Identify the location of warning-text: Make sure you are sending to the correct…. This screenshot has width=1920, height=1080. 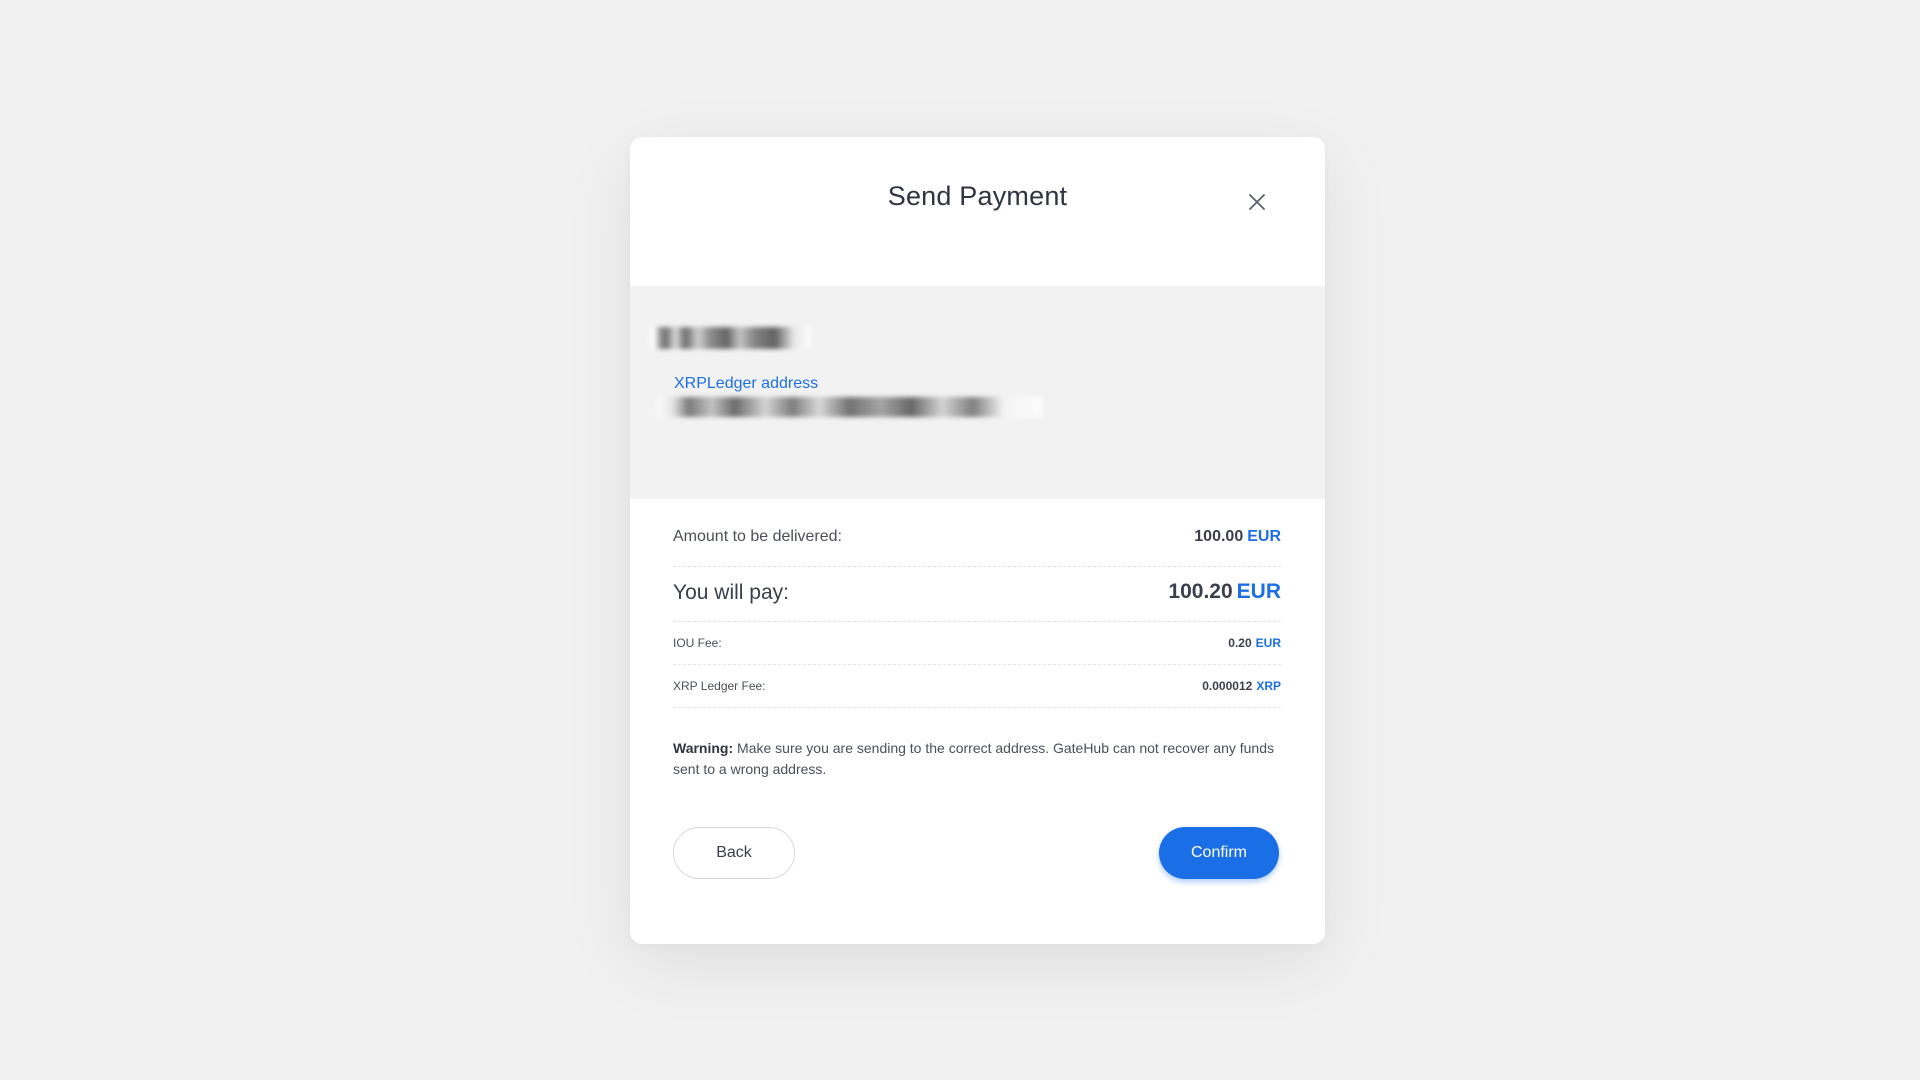
(973, 758).